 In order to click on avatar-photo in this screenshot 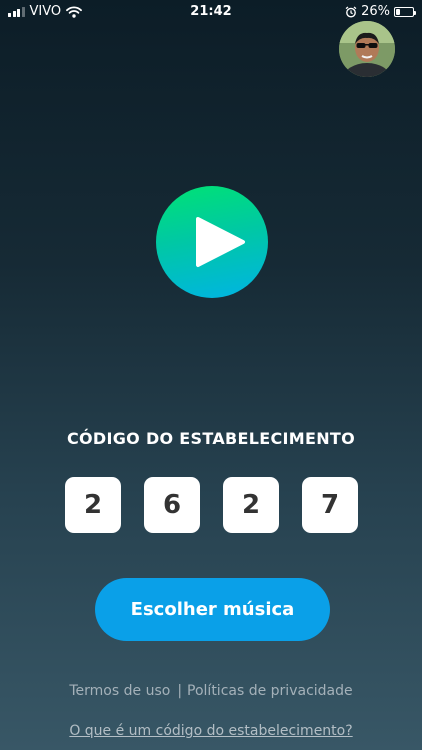, I will do `click(367, 49)`.